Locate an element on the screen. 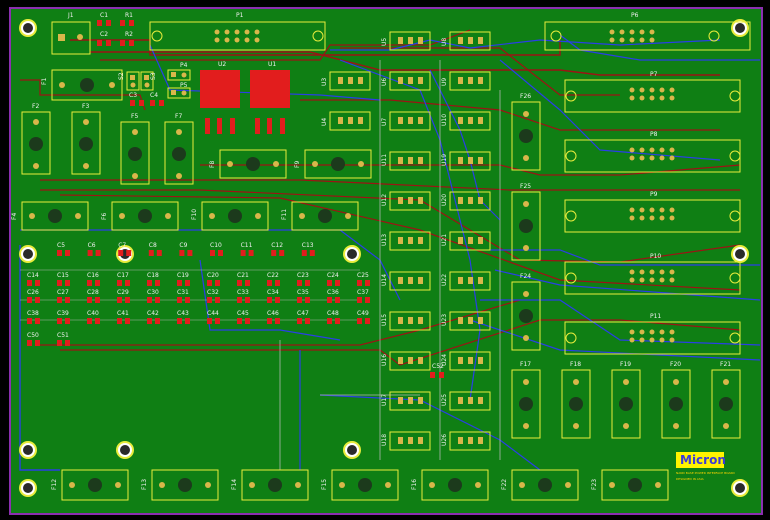  label-c8: C8 is located at coordinates (153, 245).